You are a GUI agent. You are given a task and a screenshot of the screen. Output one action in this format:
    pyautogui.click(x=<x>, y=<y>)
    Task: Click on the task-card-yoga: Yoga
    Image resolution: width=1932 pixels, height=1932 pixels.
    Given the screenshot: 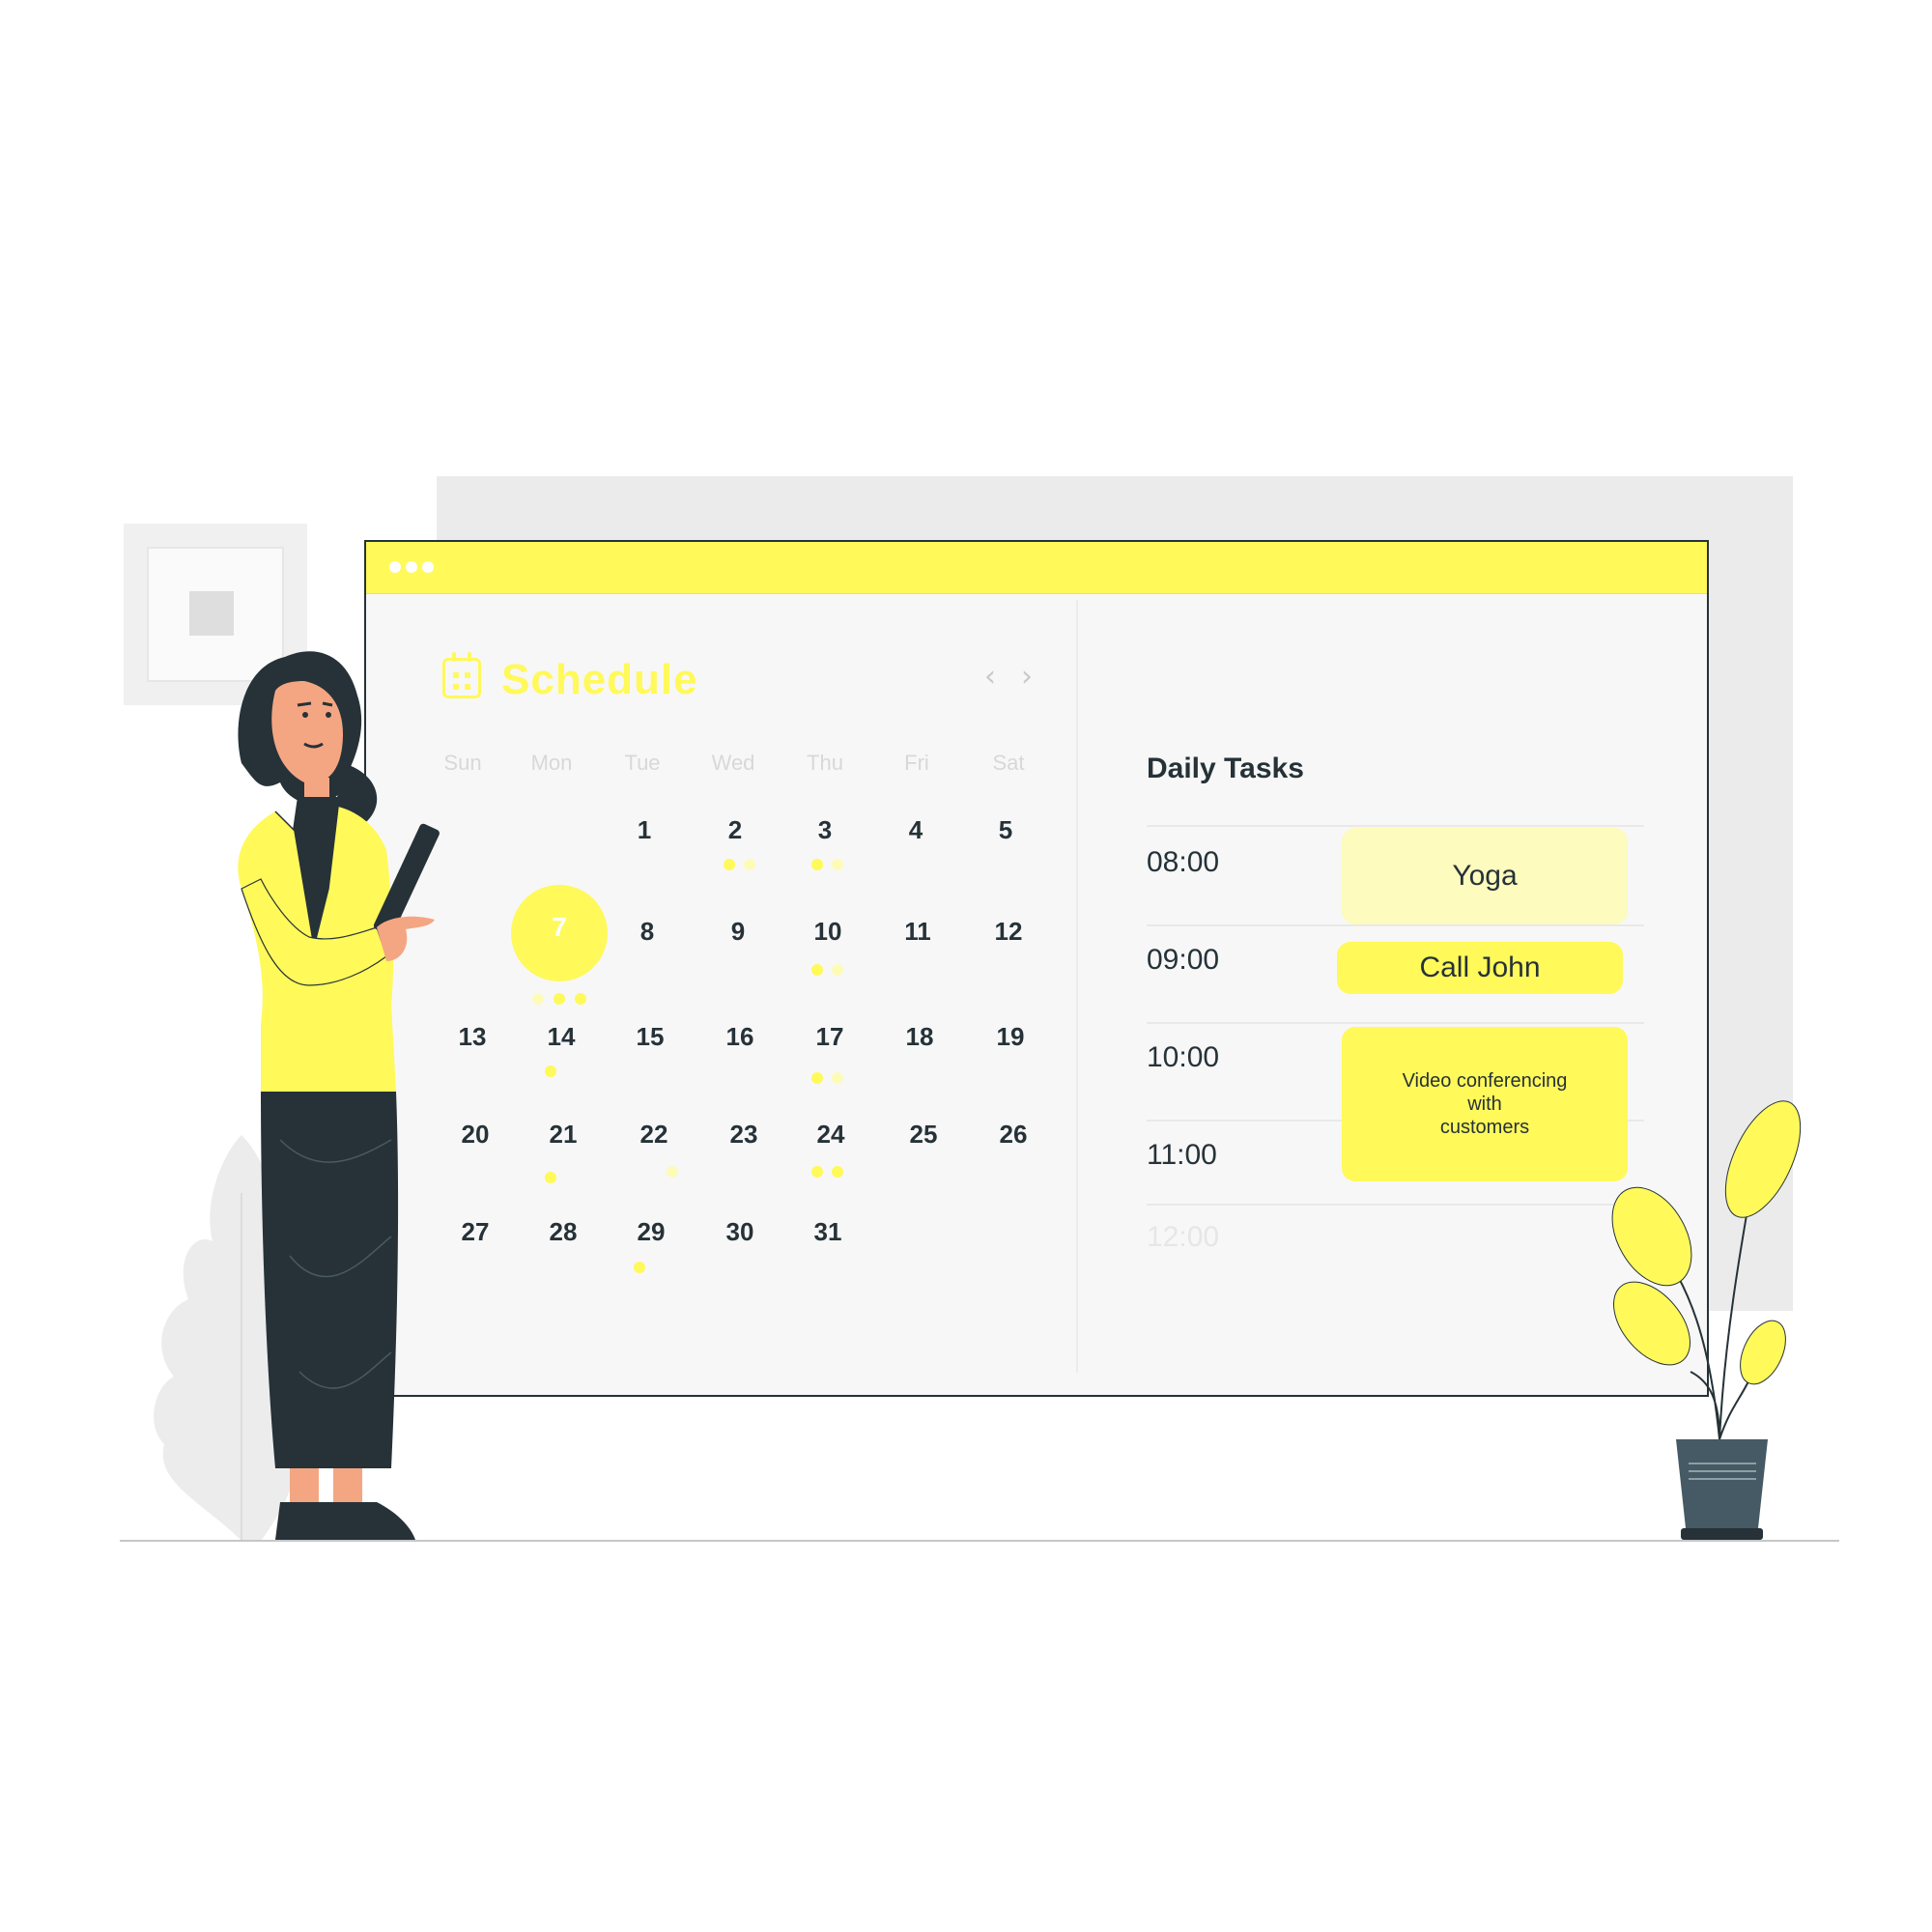 What is the action you would take?
    pyautogui.click(x=1485, y=876)
    